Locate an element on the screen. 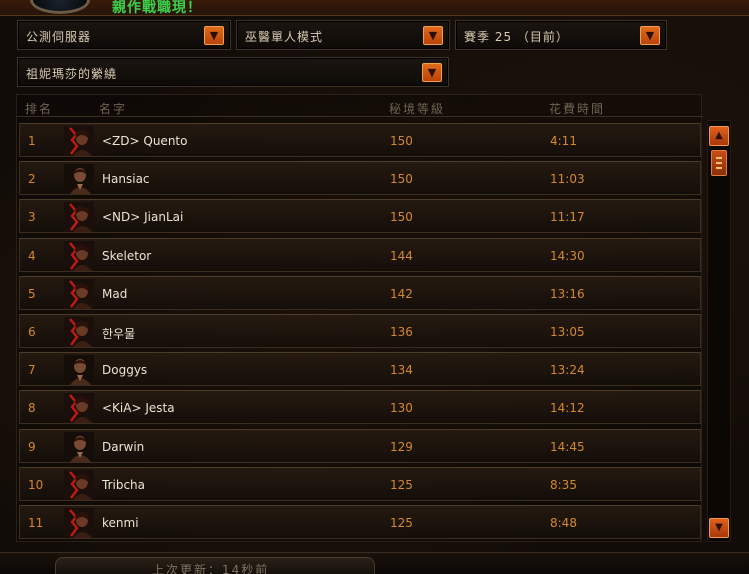 This screenshot has height=574, width=749. rift-level-cell: 134 is located at coordinates (401, 370).